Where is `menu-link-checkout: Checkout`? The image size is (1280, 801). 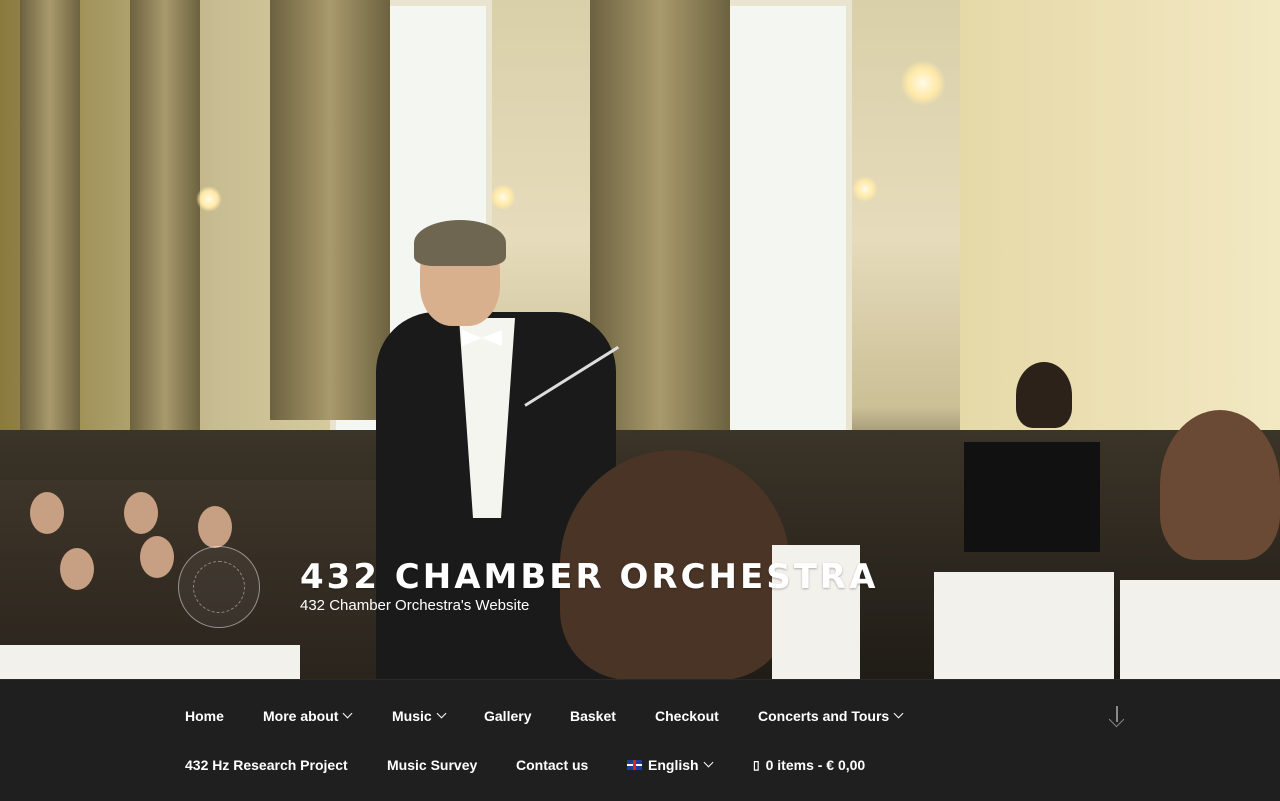 menu-link-checkout: Checkout is located at coordinates (687, 715).